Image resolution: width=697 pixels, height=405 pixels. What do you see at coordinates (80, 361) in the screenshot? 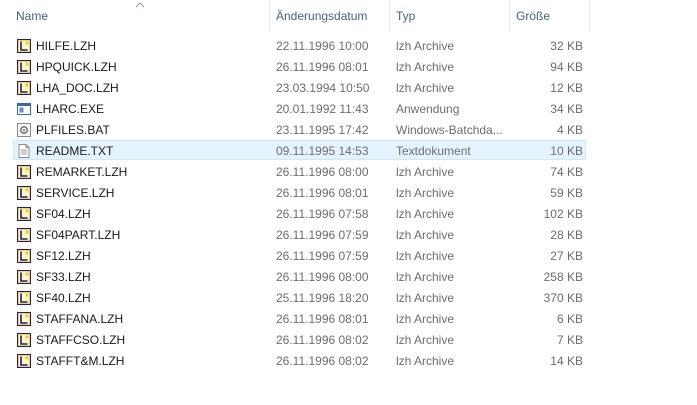
I see `file-name: STAFFT&M.LZH` at bounding box center [80, 361].